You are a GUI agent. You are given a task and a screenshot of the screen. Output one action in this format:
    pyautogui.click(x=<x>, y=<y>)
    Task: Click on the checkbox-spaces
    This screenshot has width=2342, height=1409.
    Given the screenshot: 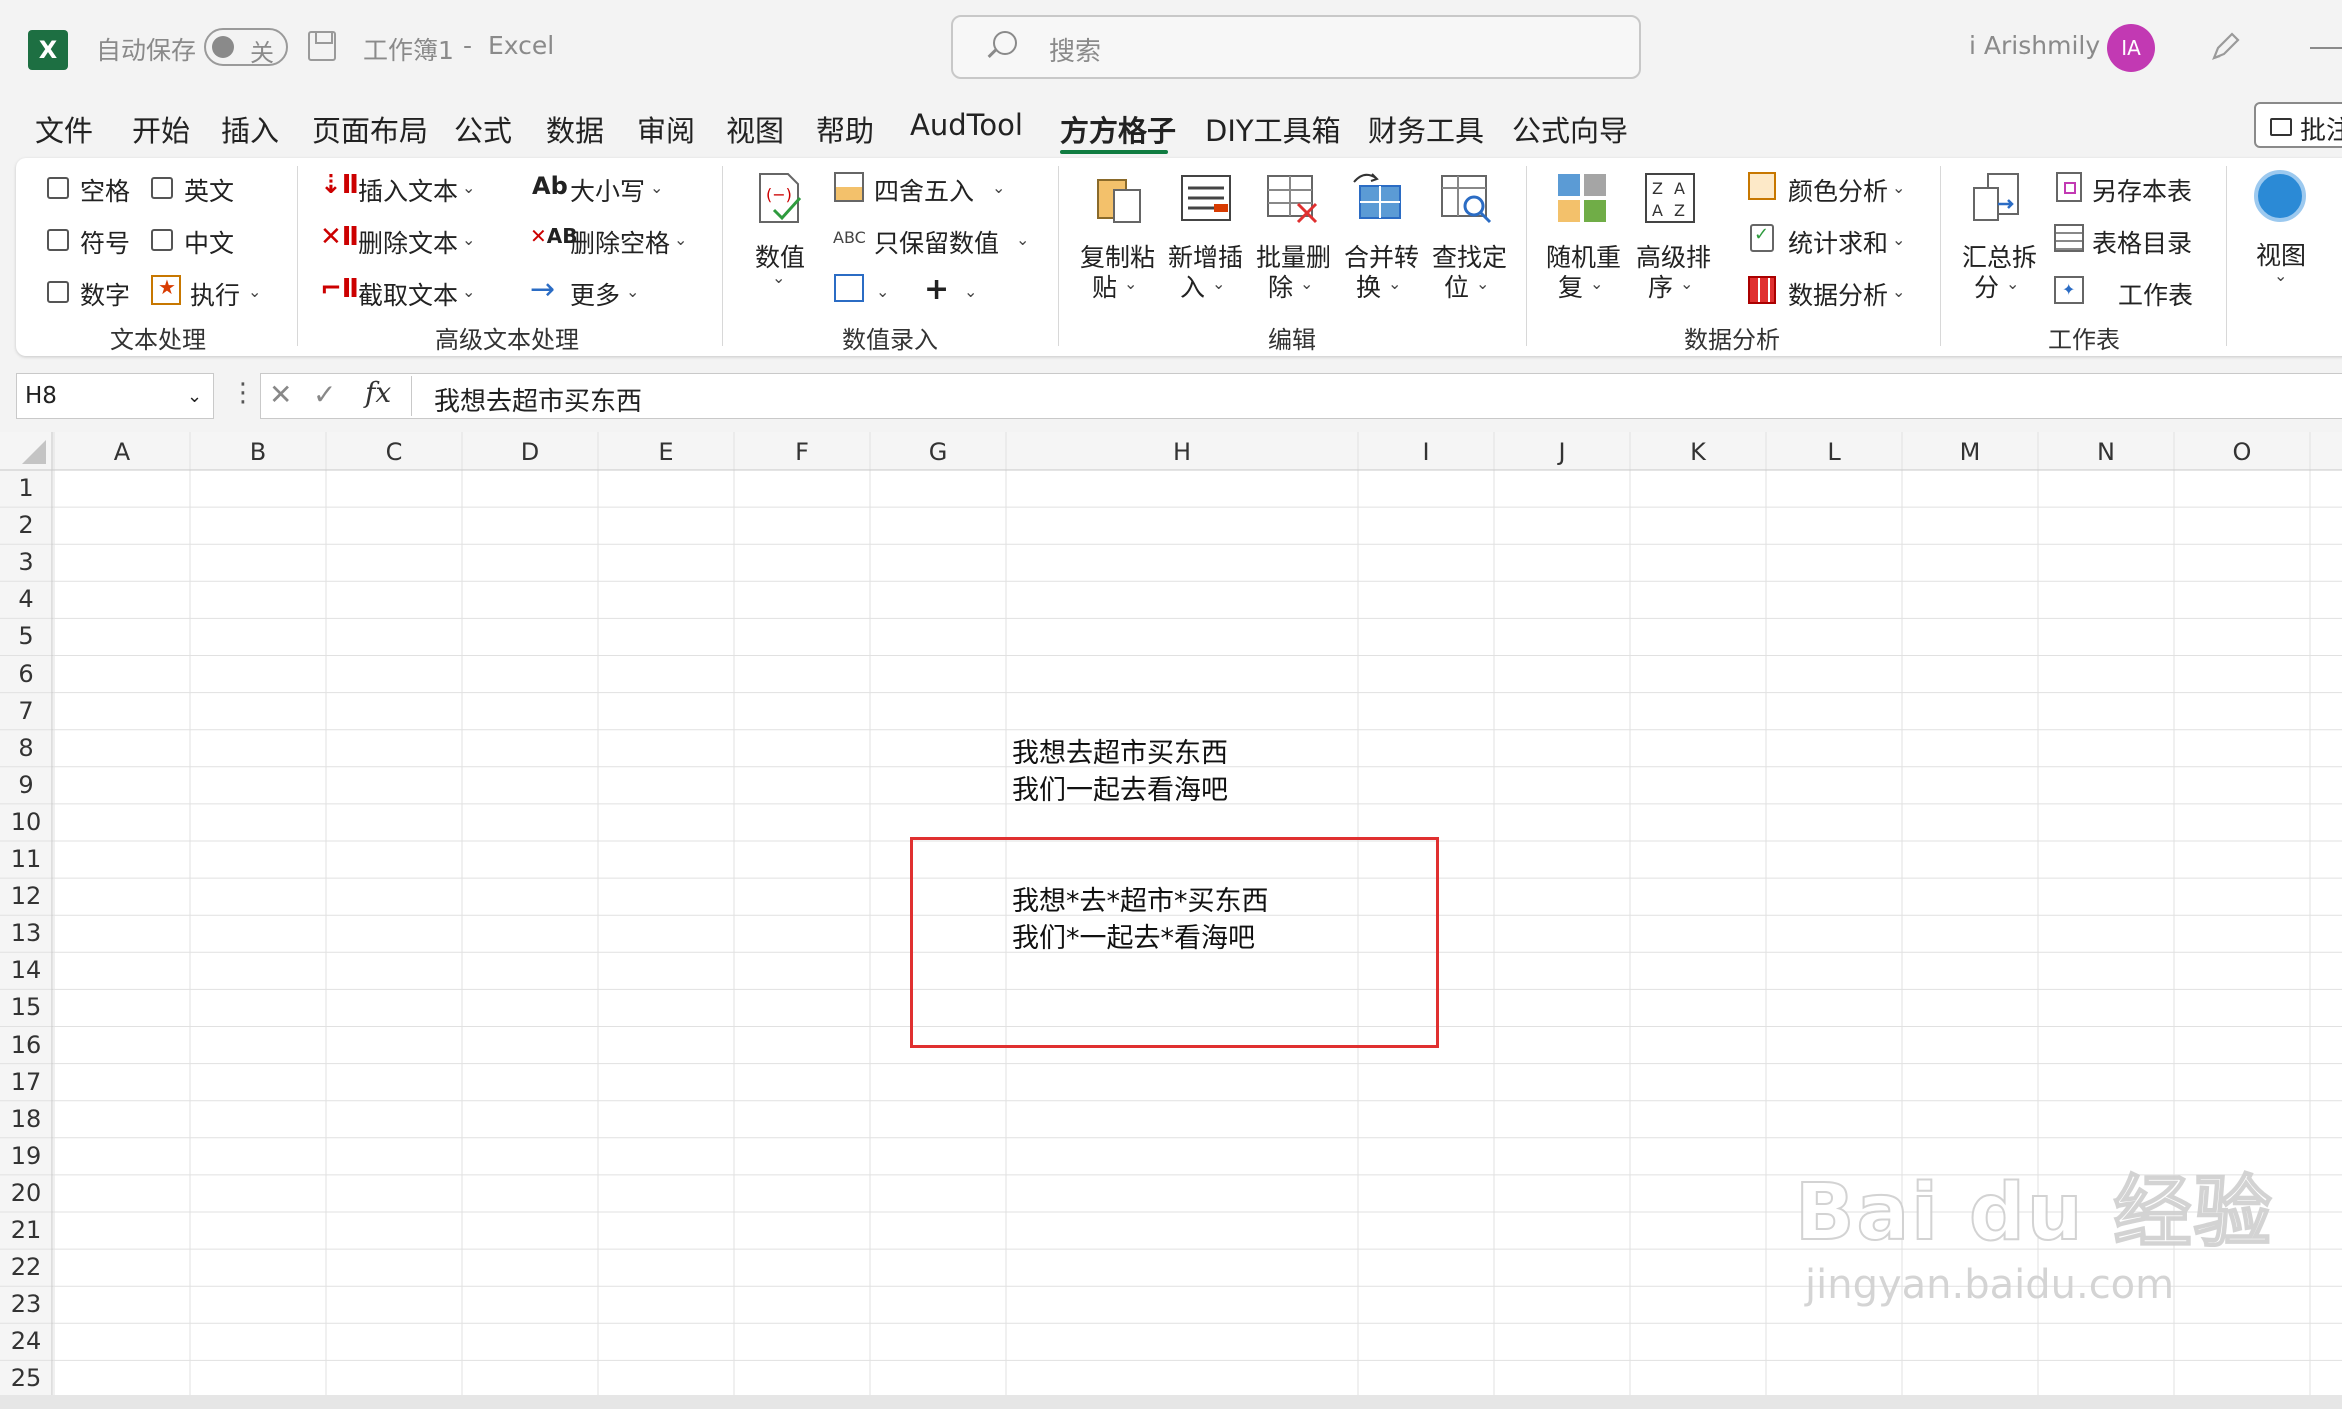 What is the action you would take?
    pyautogui.click(x=58, y=188)
    